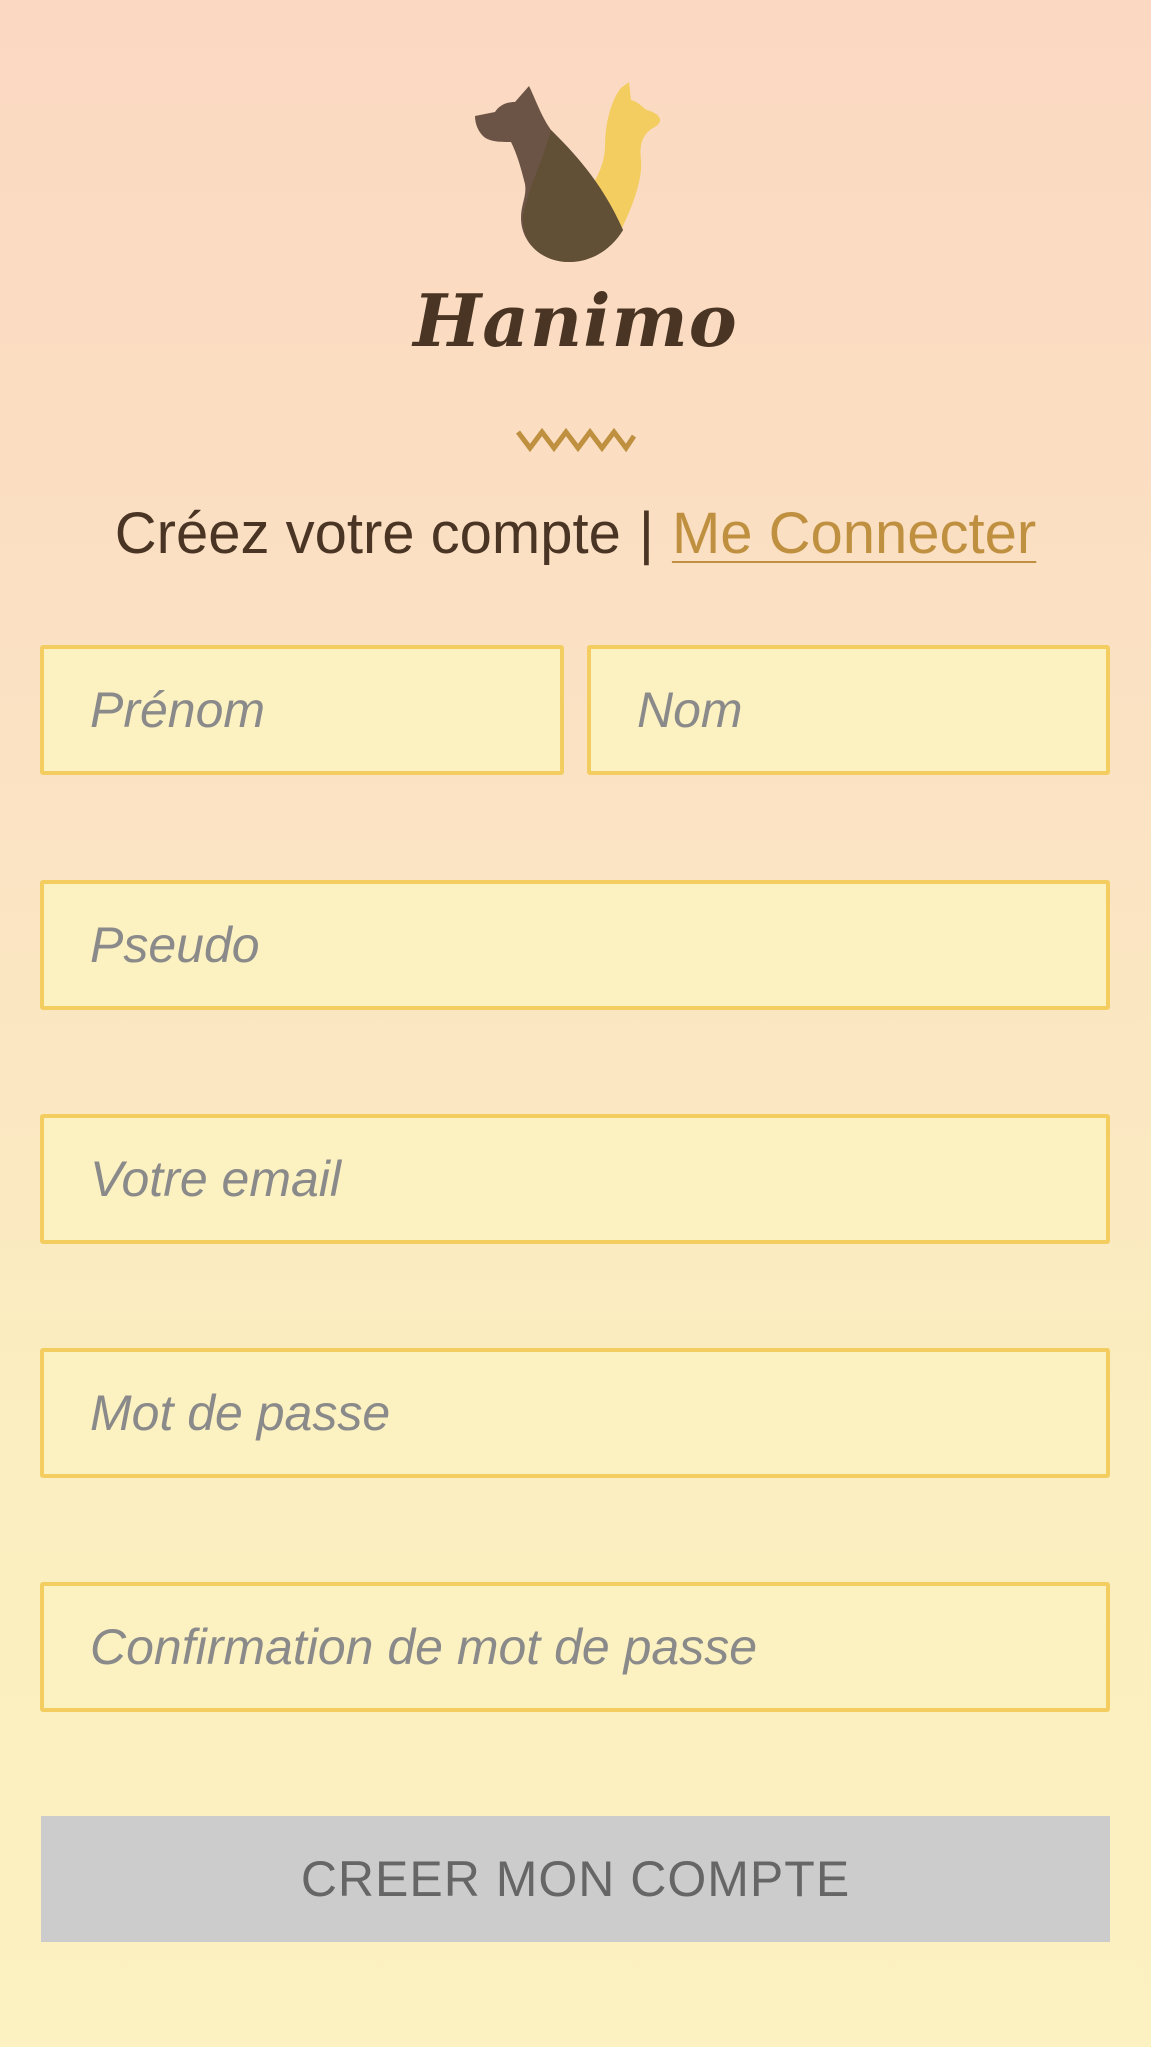 The width and height of the screenshot is (1151, 2047). What do you see at coordinates (575, 945) in the screenshot?
I see `username-input` at bounding box center [575, 945].